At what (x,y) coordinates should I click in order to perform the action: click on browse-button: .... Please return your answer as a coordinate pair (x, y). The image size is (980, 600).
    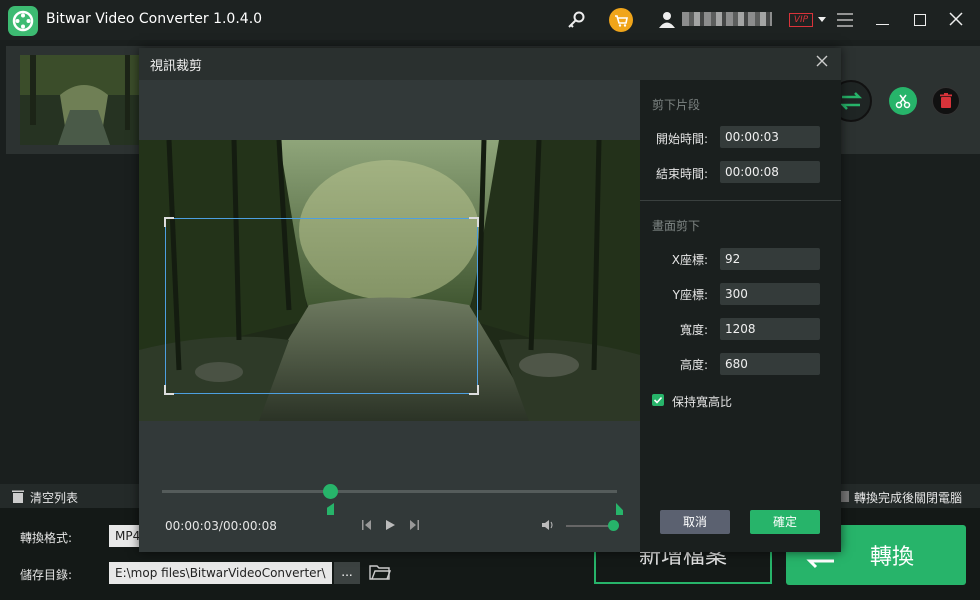
    Looking at the image, I should click on (347, 573).